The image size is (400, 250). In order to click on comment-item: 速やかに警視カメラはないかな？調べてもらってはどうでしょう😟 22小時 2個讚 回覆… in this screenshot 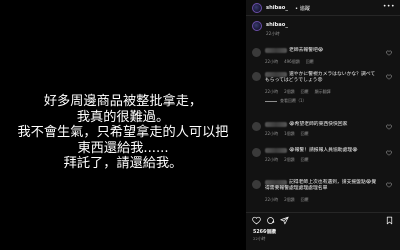, I will do `click(323, 88)`.